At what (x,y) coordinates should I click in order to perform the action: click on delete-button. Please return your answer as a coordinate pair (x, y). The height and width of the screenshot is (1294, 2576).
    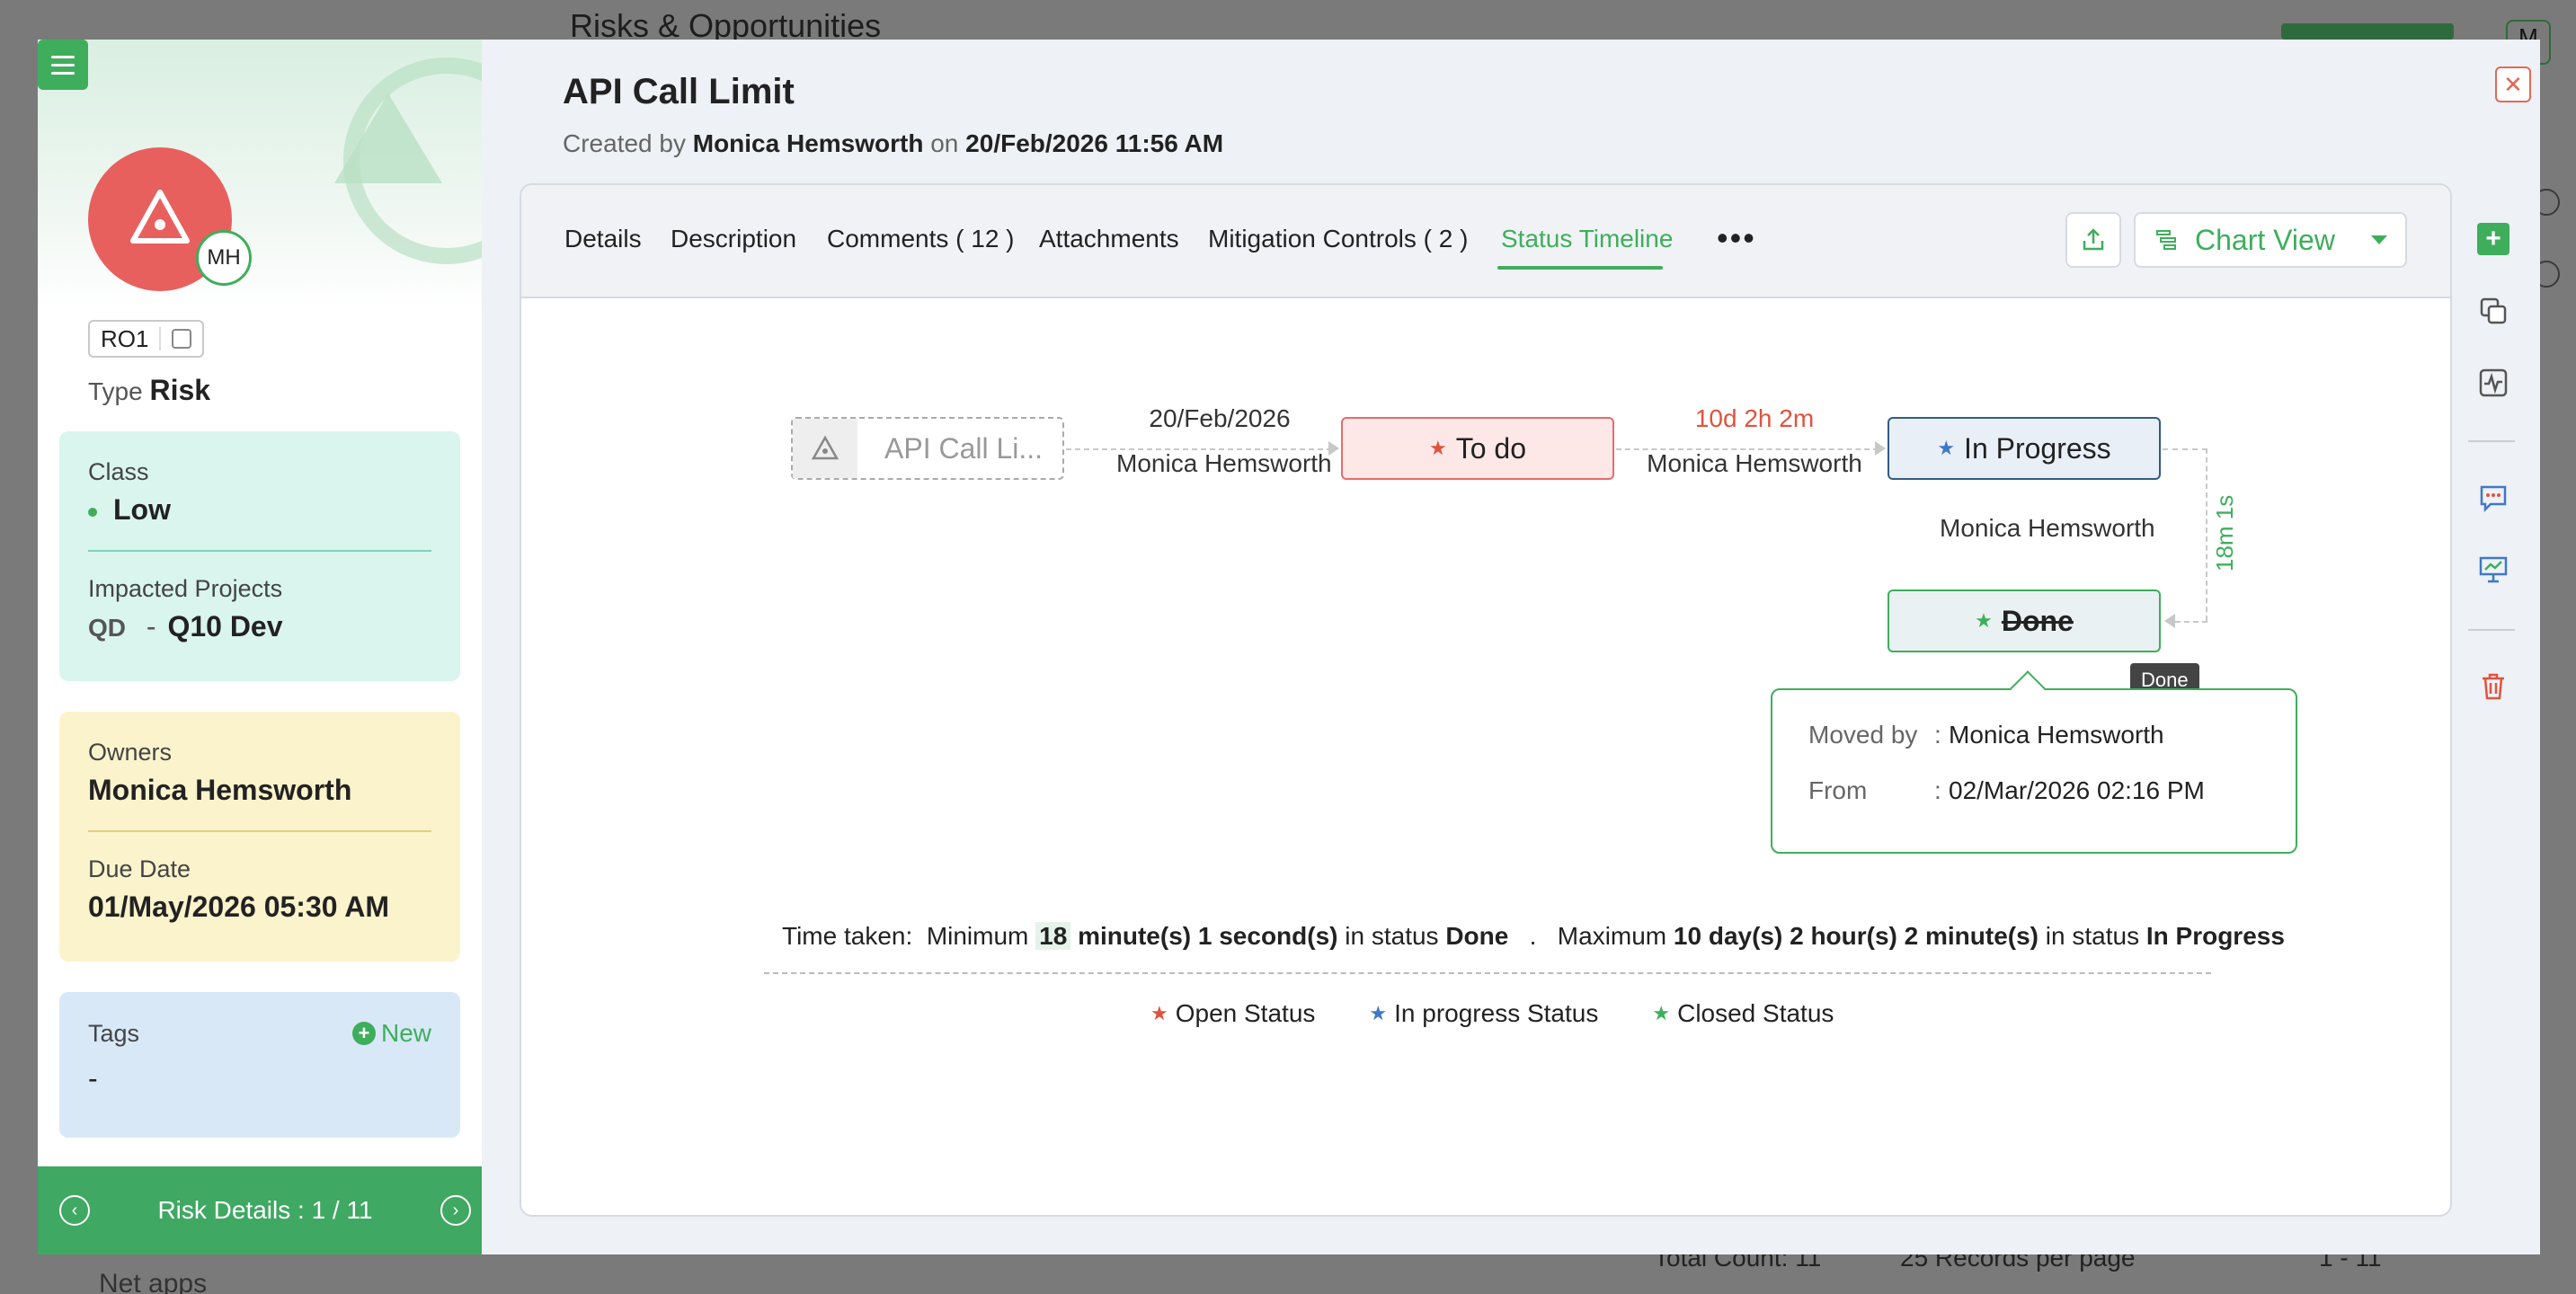
    Looking at the image, I should click on (2493, 686).